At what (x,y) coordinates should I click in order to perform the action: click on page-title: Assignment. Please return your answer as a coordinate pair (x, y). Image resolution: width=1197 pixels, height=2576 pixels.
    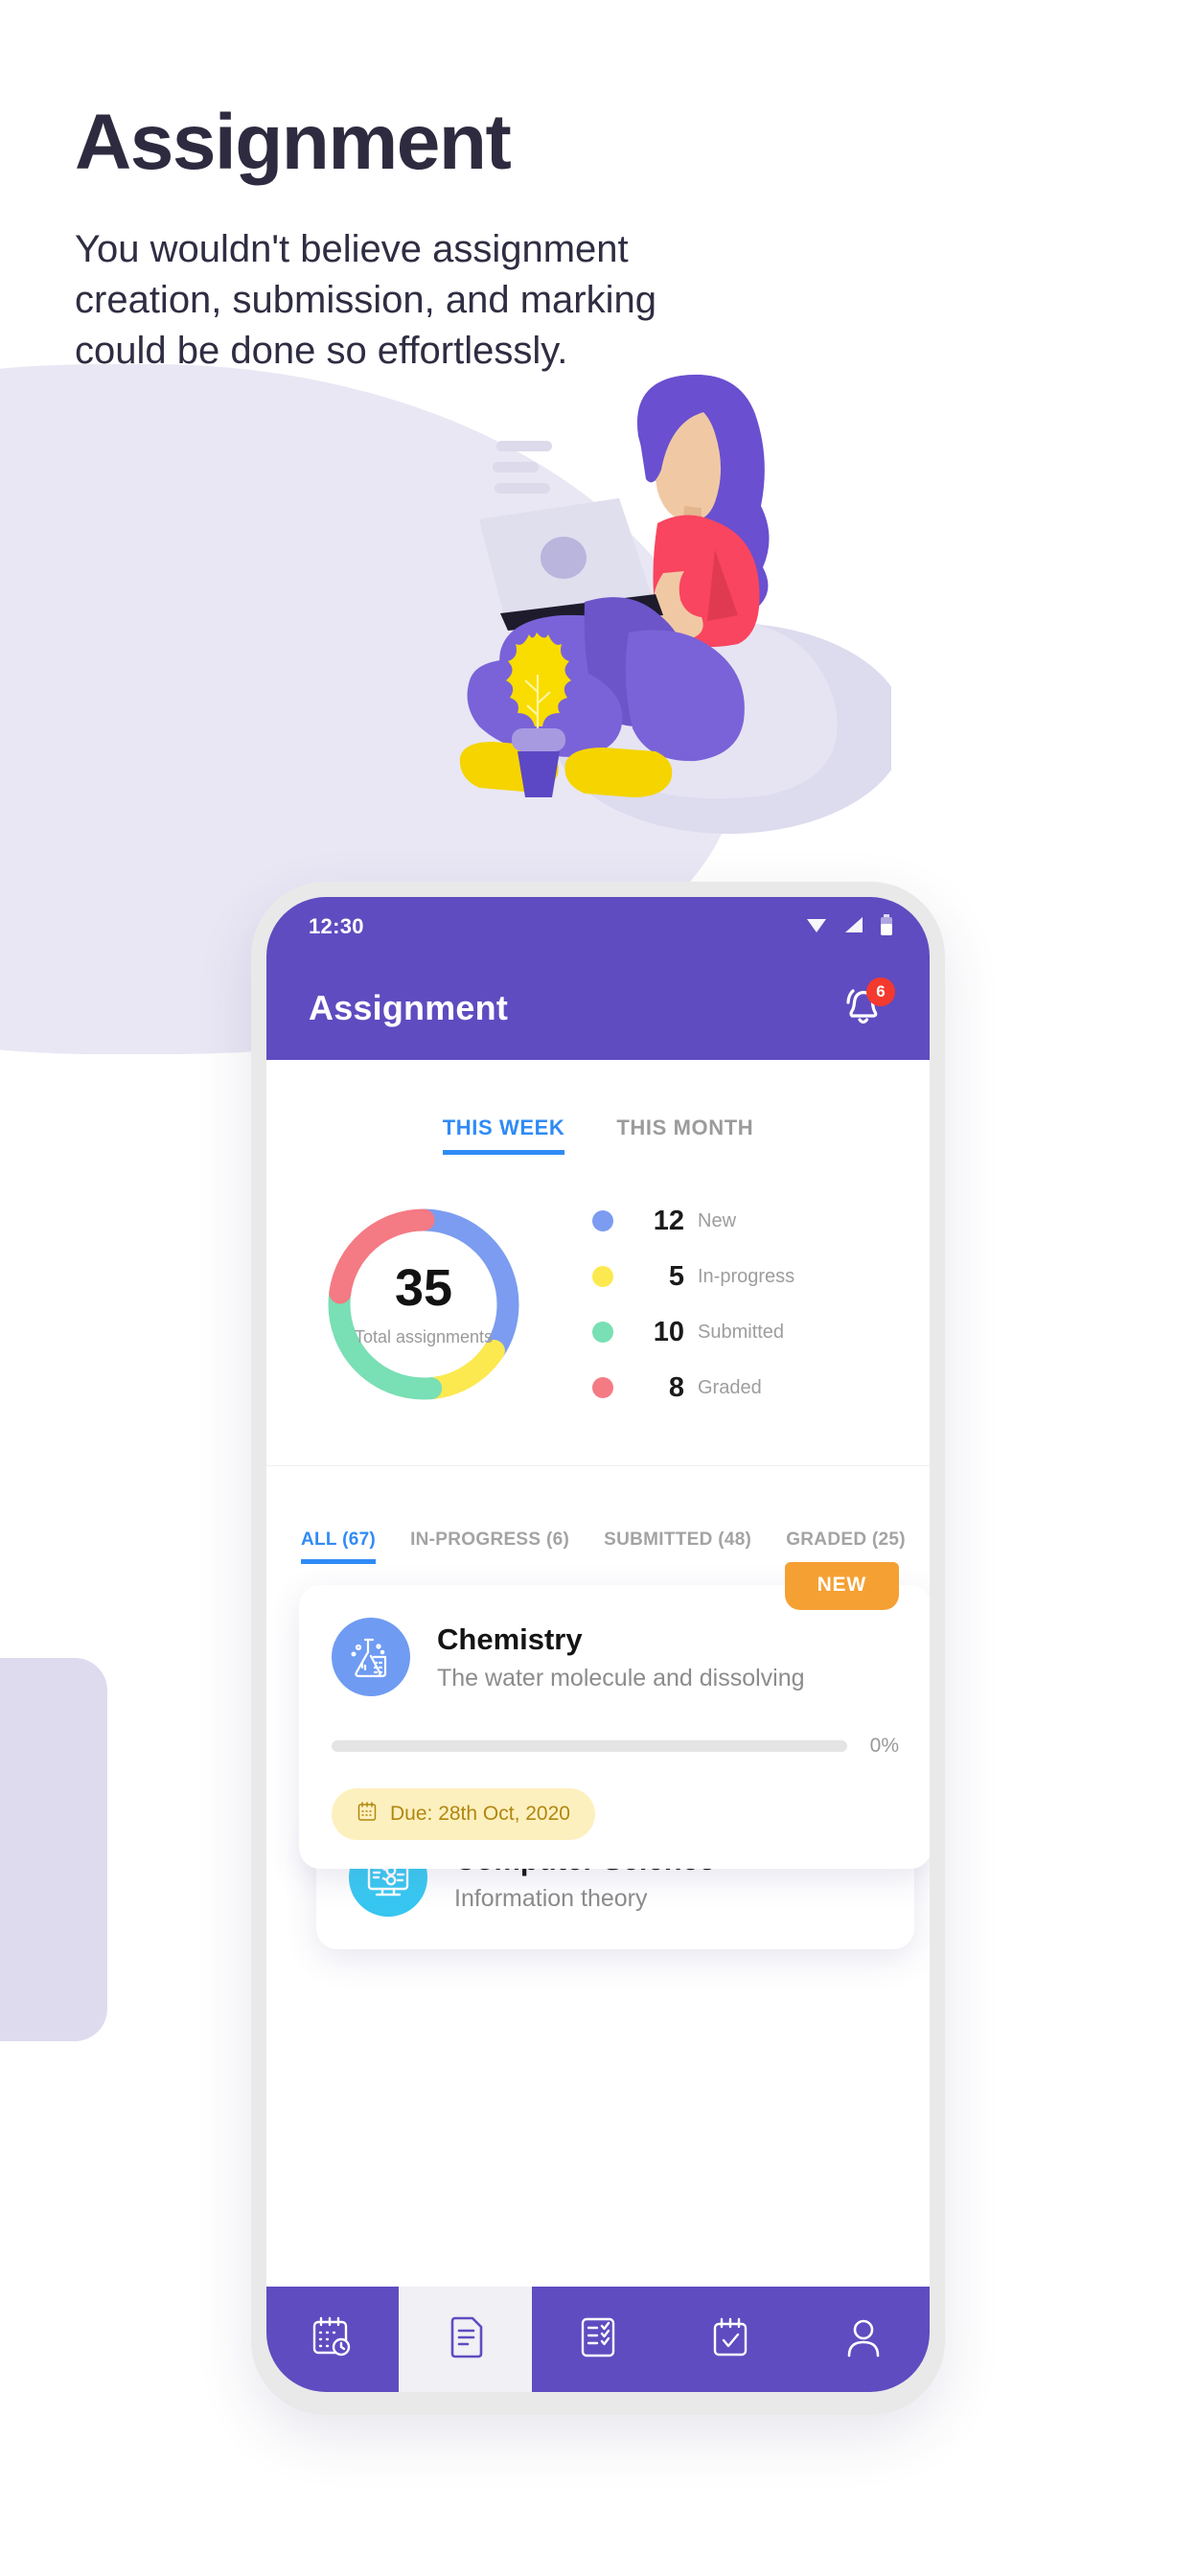
    Looking at the image, I should click on (293, 142).